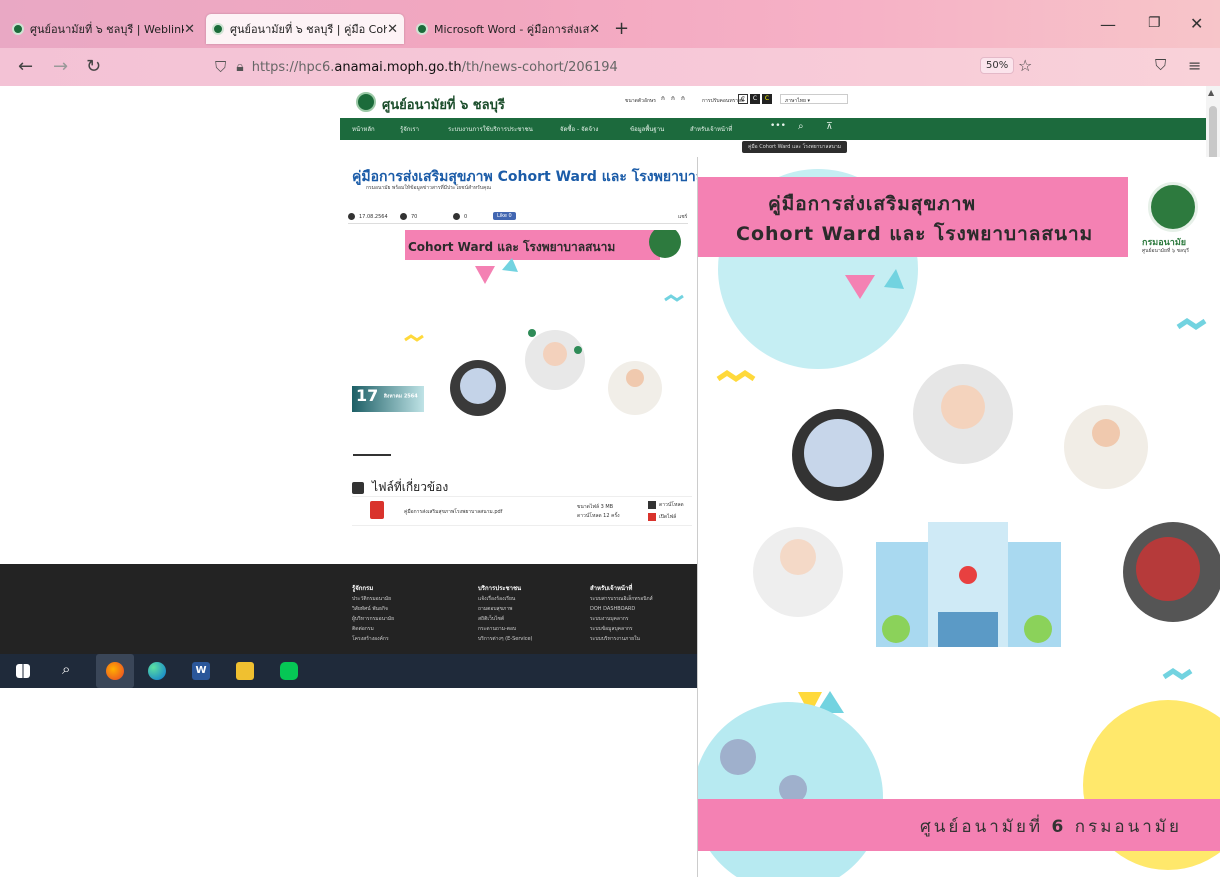 Image resolution: width=1220 pixels, height=877 pixels. I want to click on site-logo, so click(366, 102).